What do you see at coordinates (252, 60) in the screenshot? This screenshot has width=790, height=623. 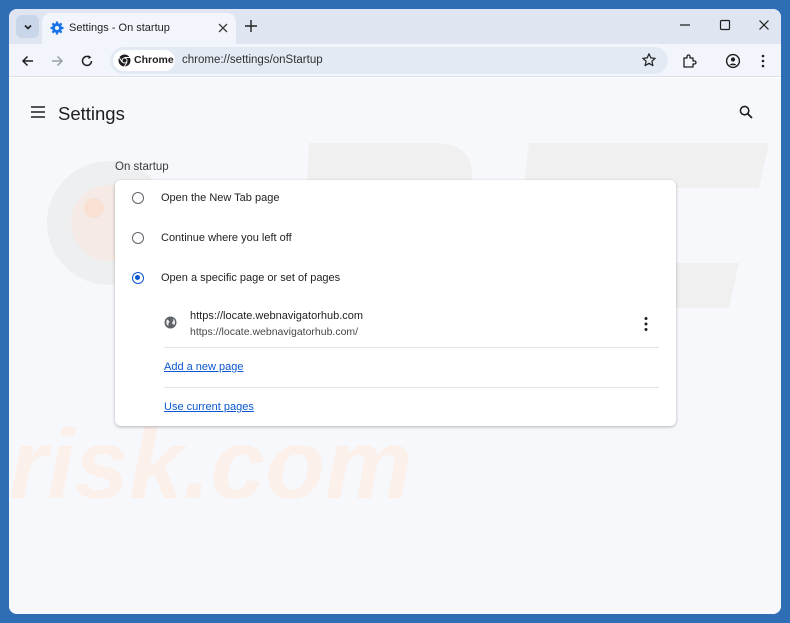 I see `url-text: chrome://settings/onStartup` at bounding box center [252, 60].